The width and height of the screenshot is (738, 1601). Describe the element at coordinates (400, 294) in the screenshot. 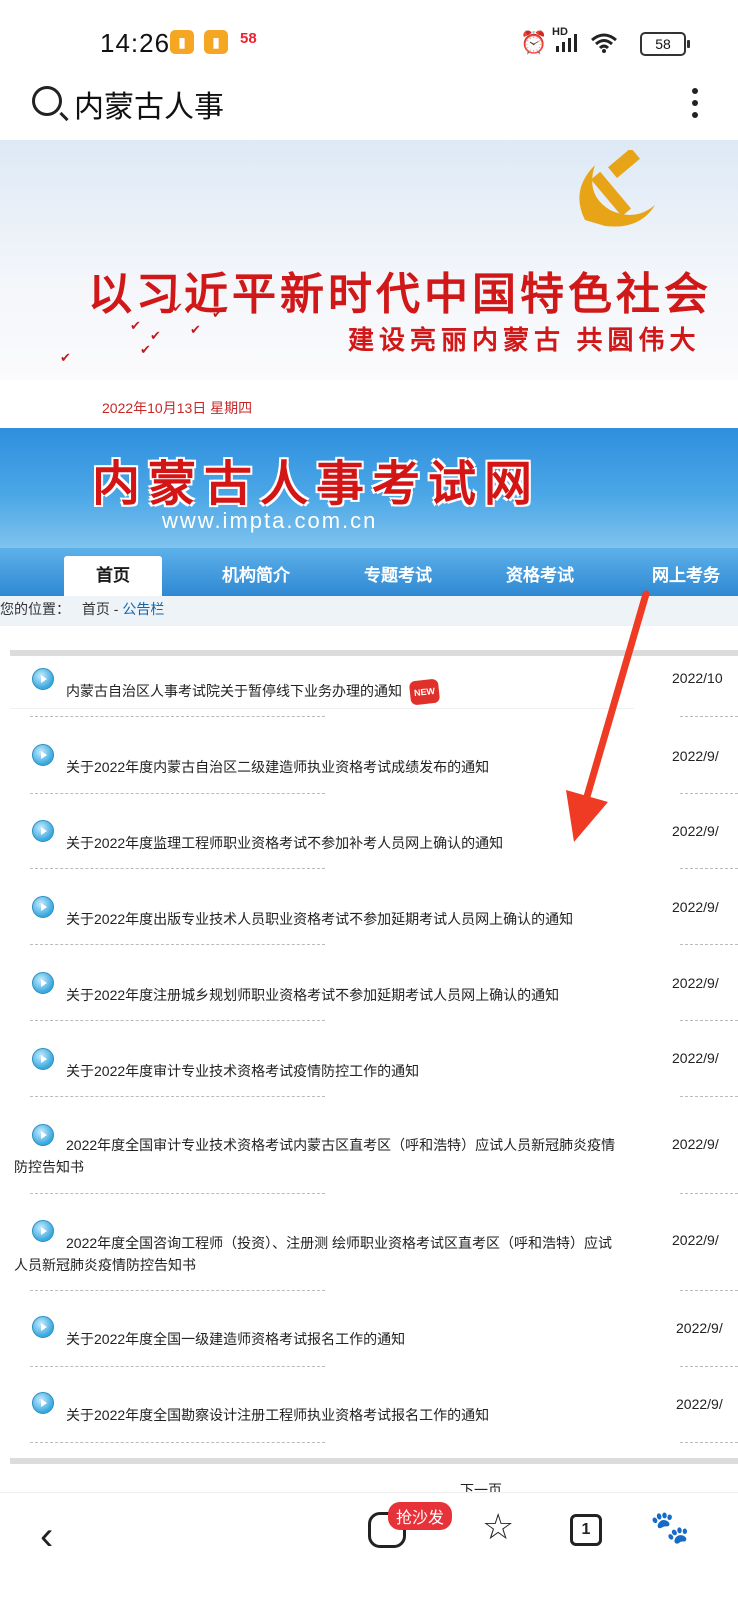

I see `banner-slogan: 以习近平新时代中国特色社会` at that location.